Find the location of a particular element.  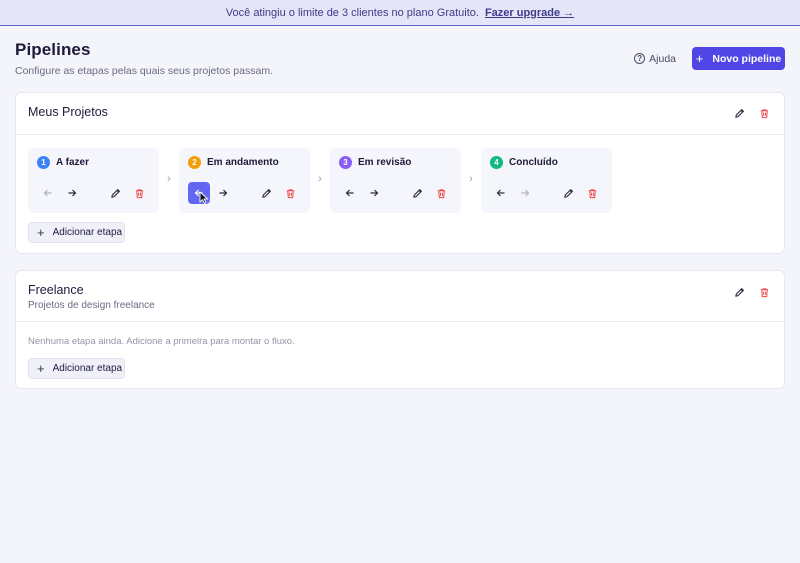

mouse-cursor-icon is located at coordinates (204, 197).